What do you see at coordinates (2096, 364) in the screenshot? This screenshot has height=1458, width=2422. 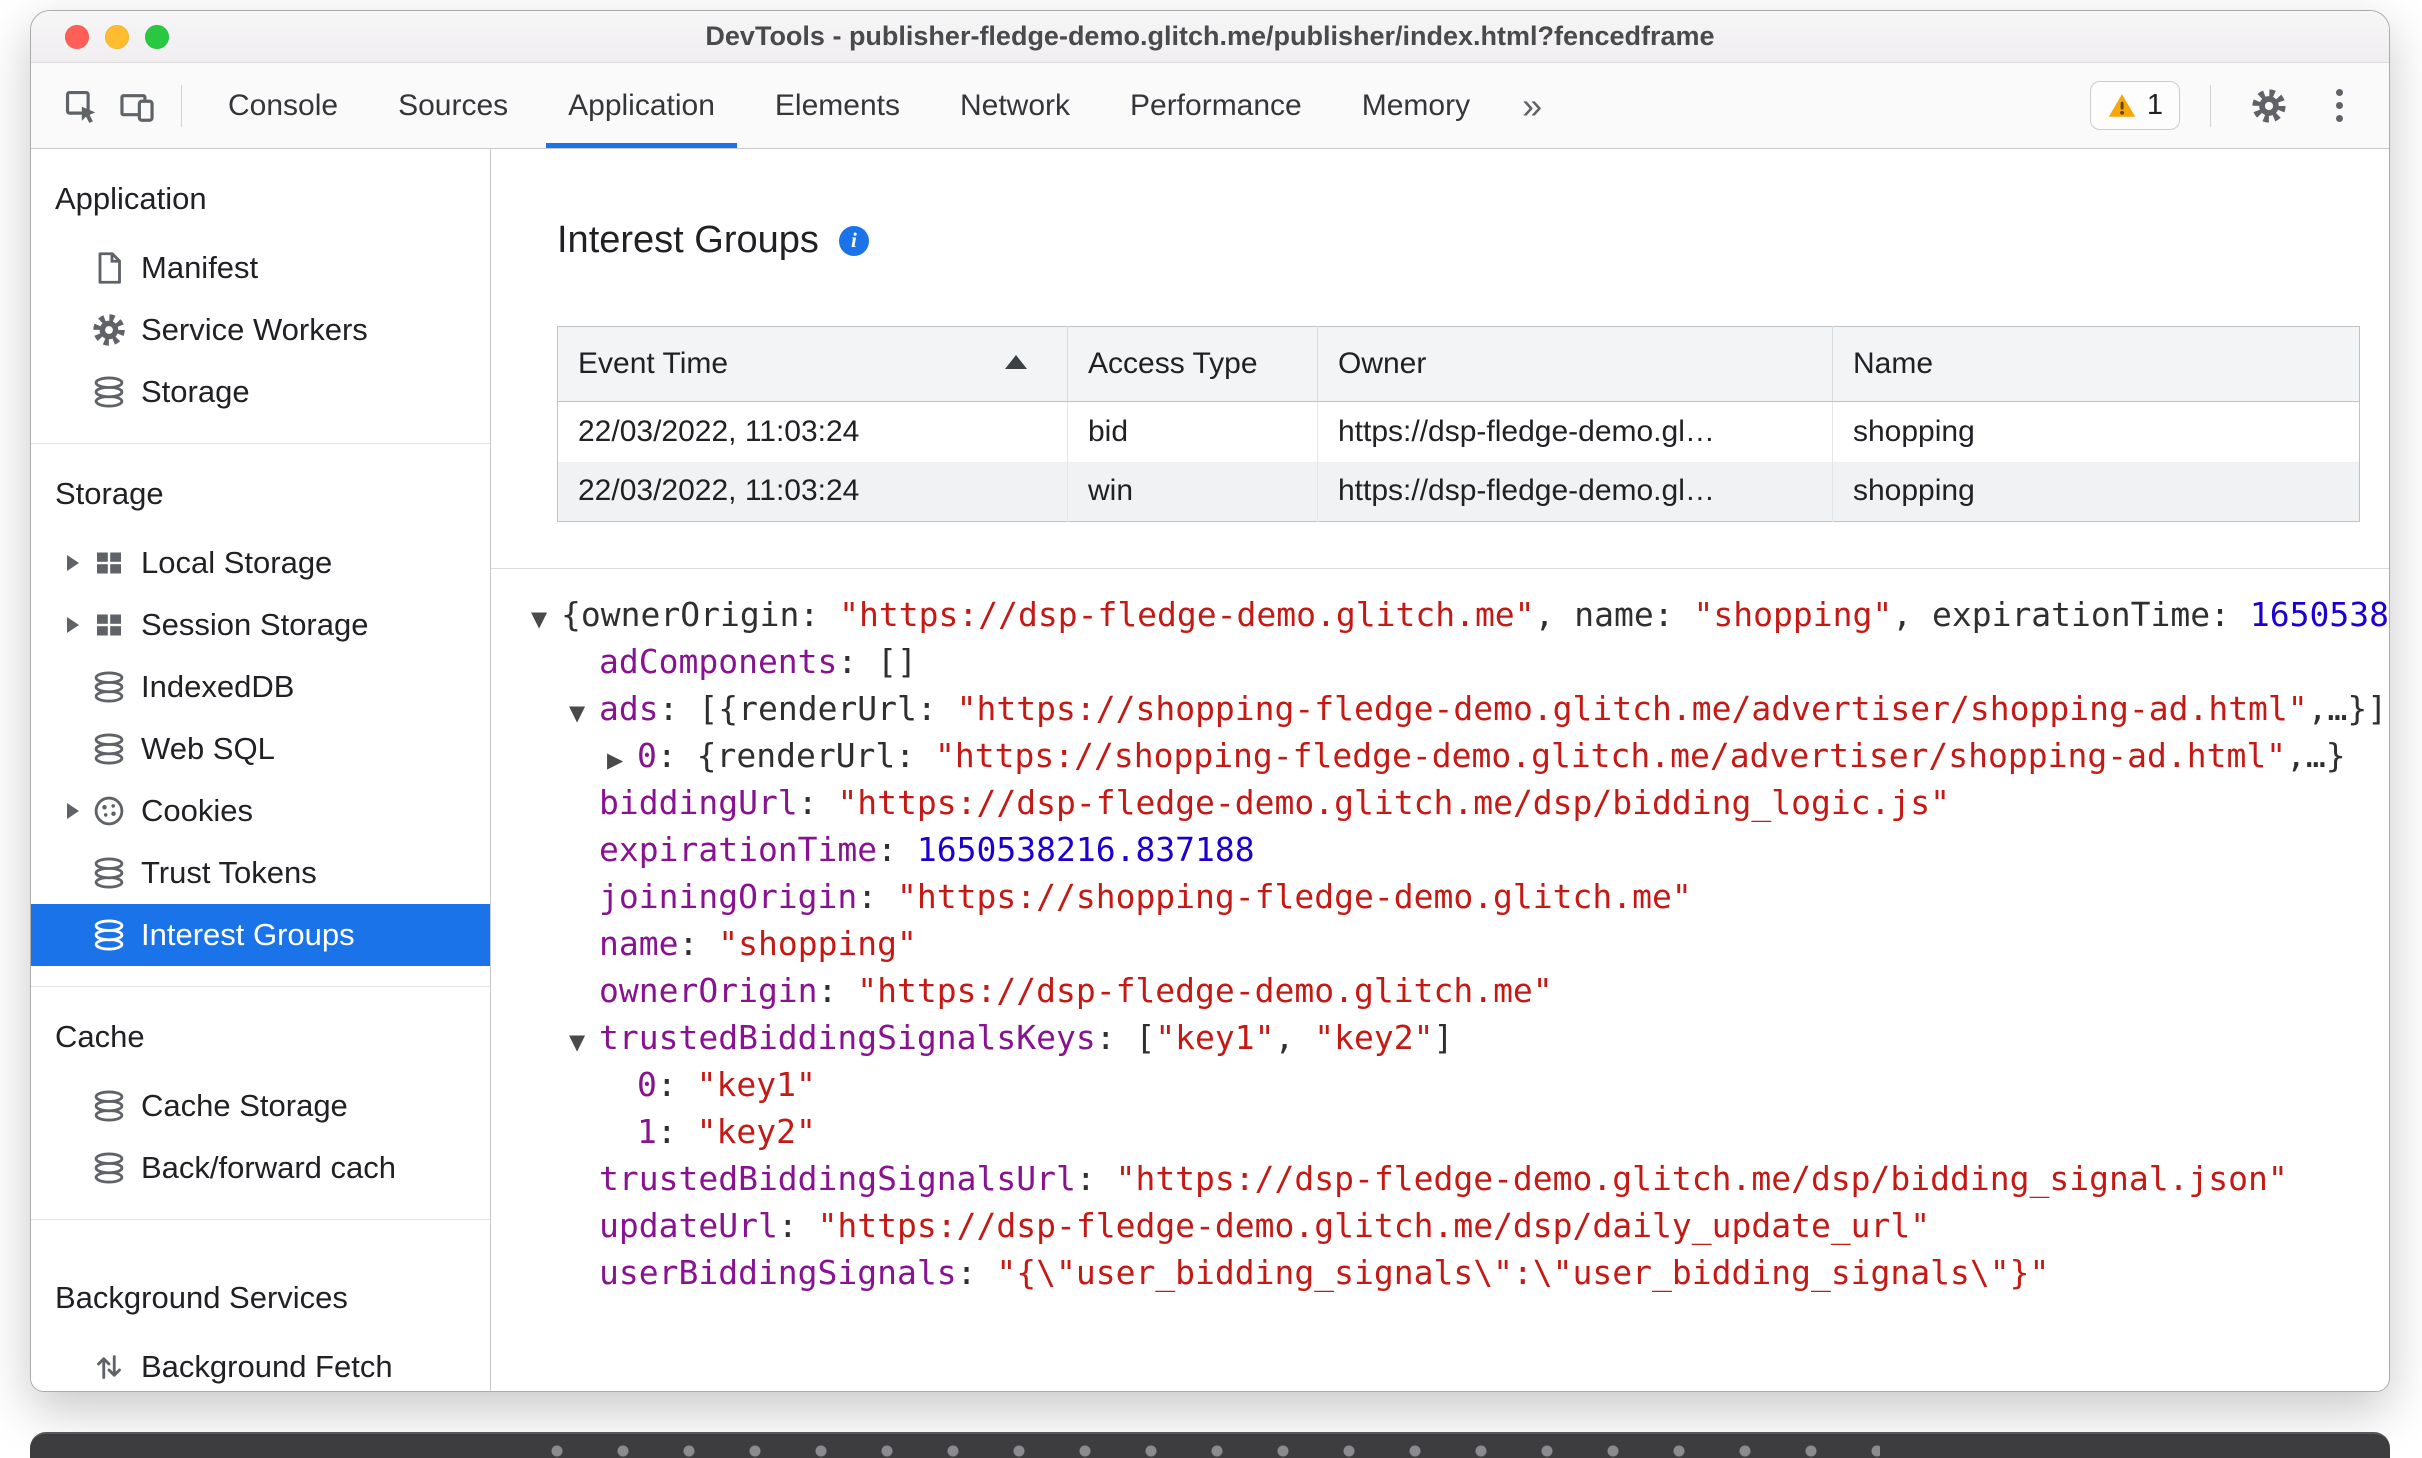 I see `column-header-name: Name` at bounding box center [2096, 364].